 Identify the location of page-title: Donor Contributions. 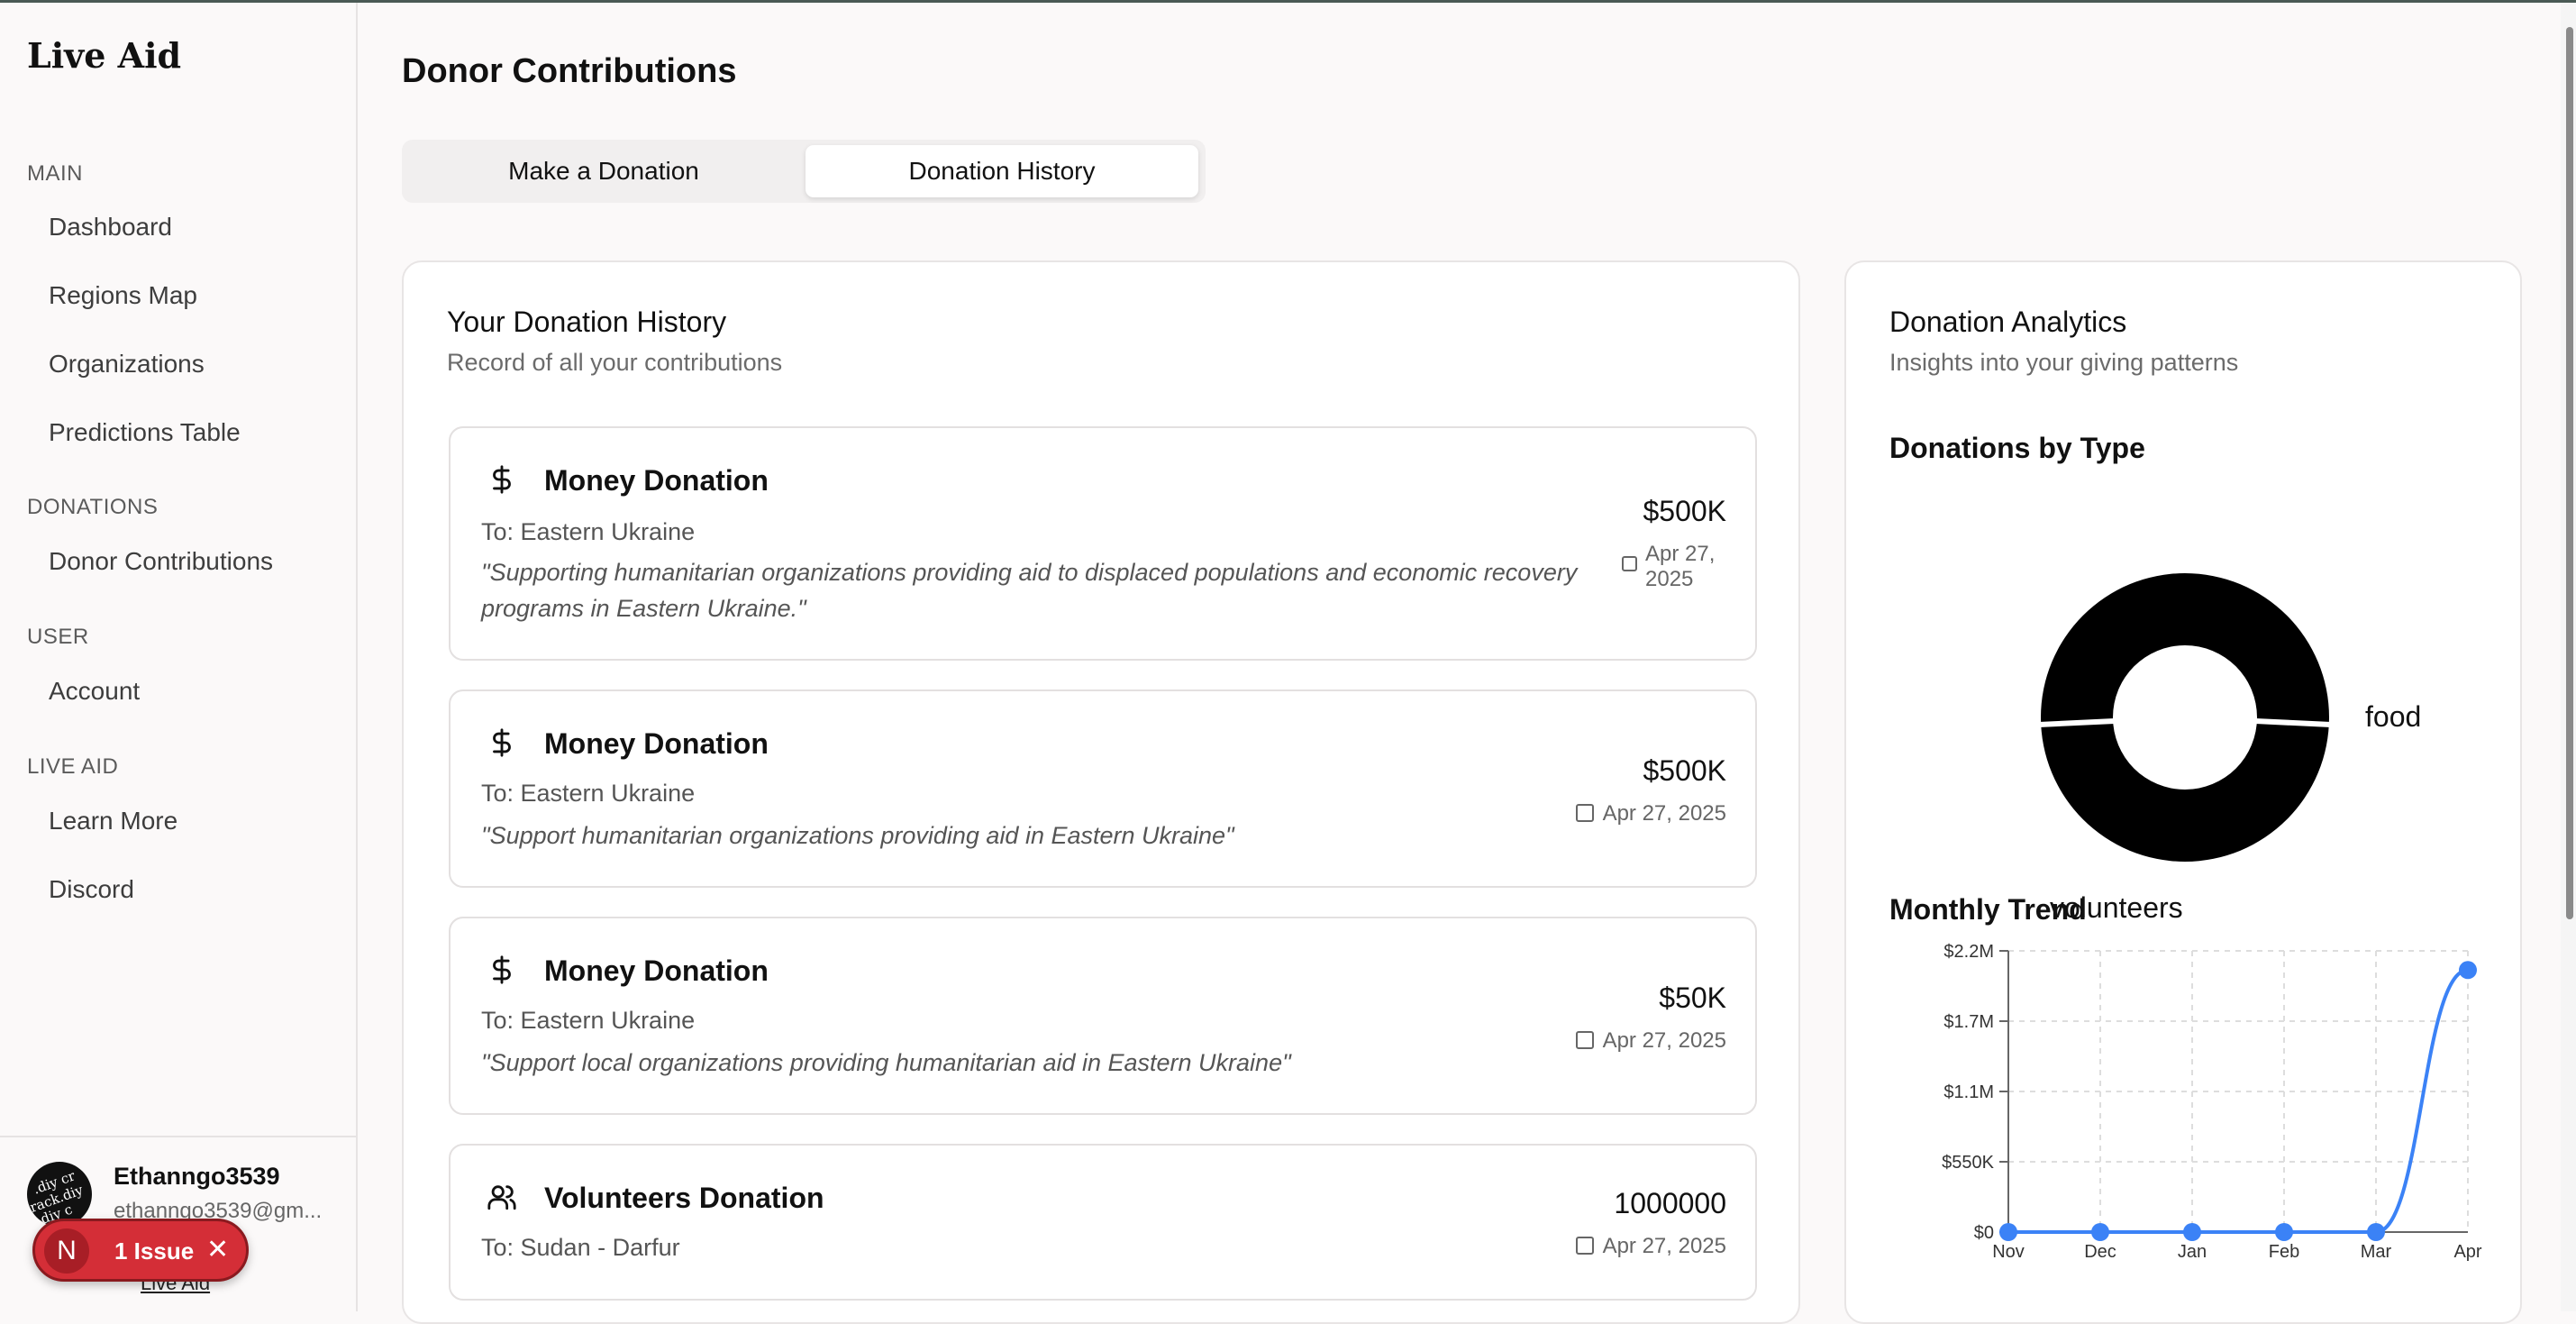
(569, 71).